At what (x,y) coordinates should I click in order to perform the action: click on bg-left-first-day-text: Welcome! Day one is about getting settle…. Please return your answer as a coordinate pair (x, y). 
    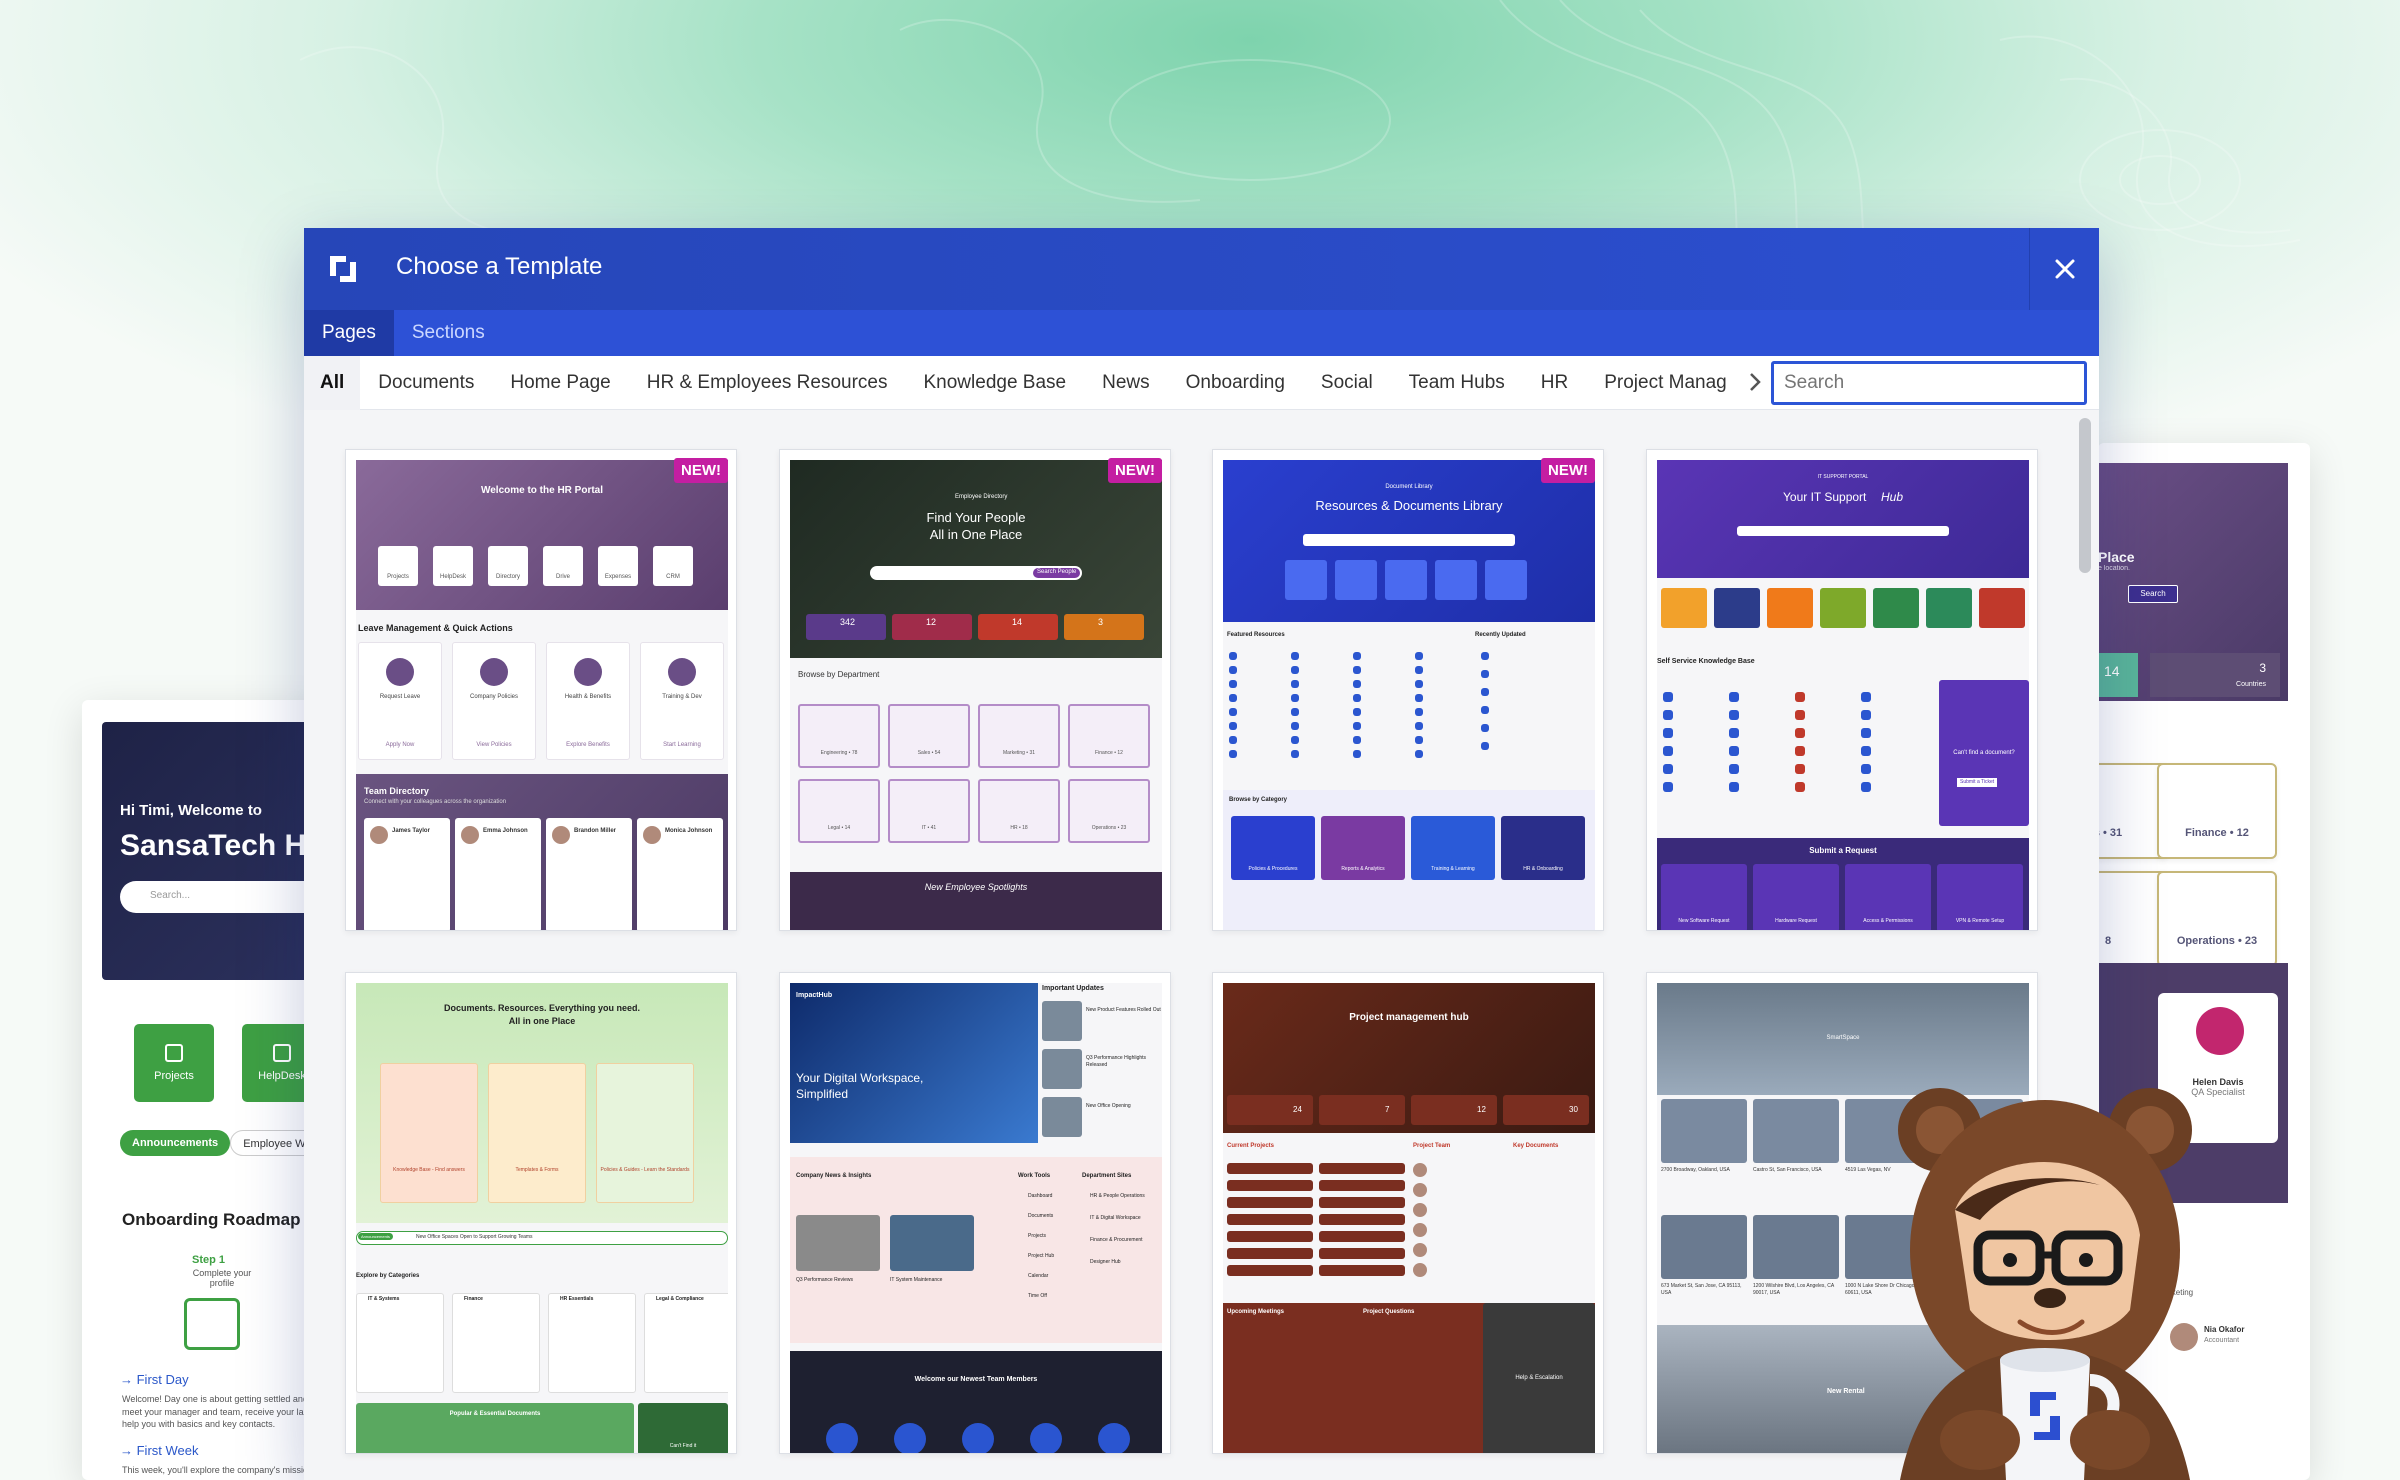
    Looking at the image, I should click on (227, 1412).